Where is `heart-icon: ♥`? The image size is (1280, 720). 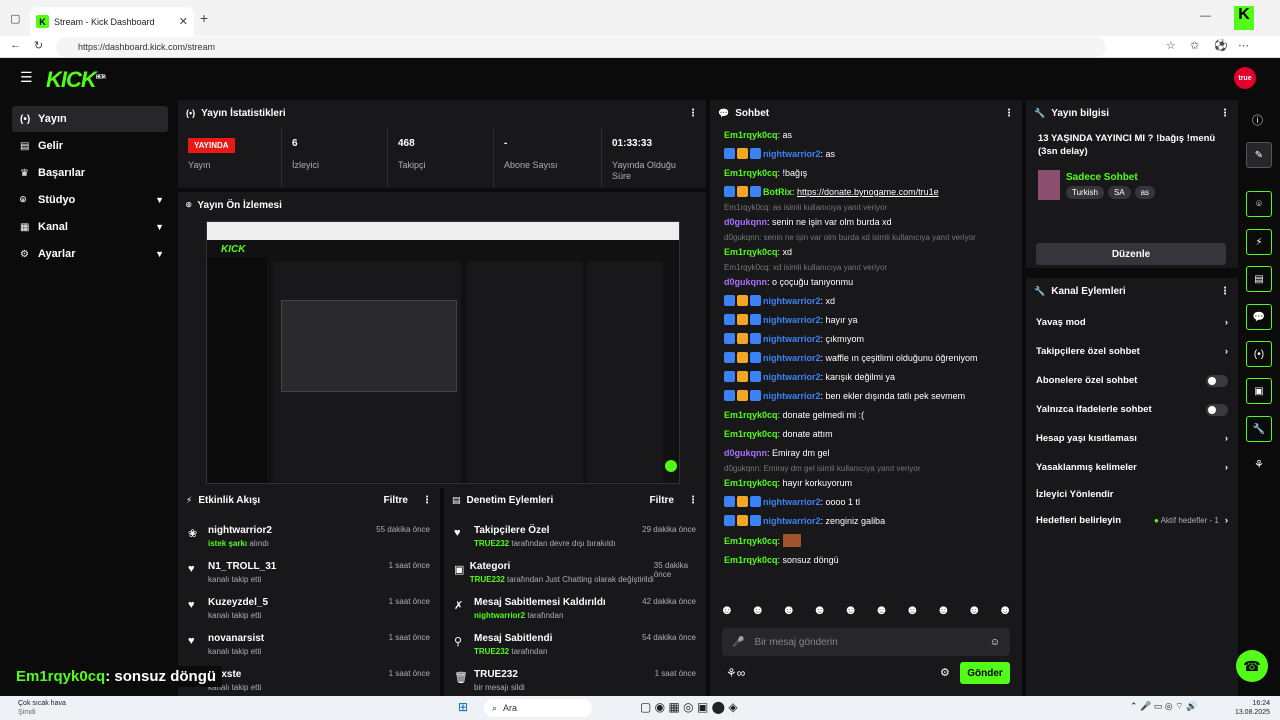
heart-icon: ♥ is located at coordinates (191, 641).